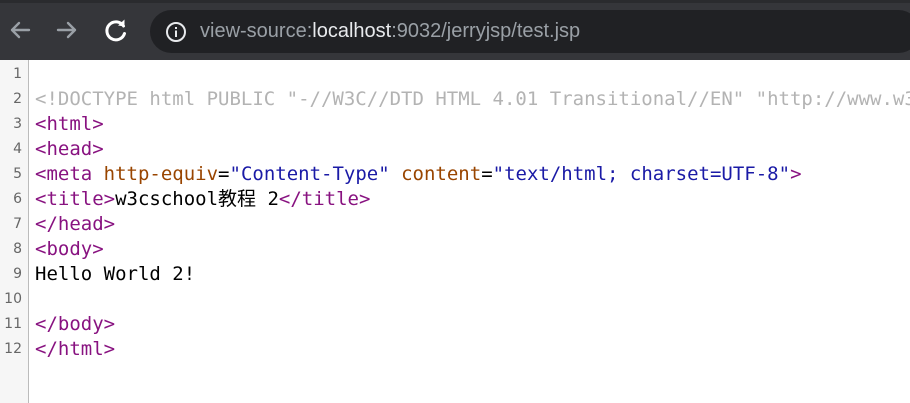  I want to click on line-number: 1, so click(17, 74).